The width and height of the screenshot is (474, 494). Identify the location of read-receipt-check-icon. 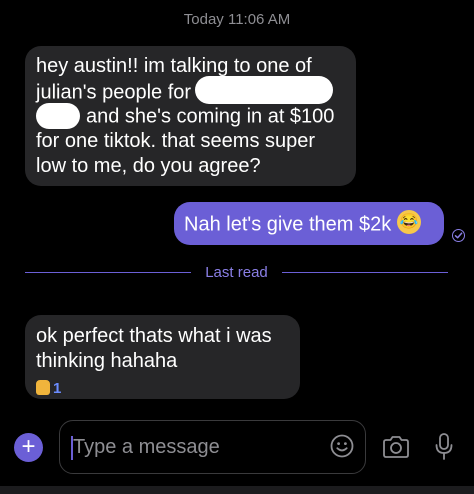
(458, 235).